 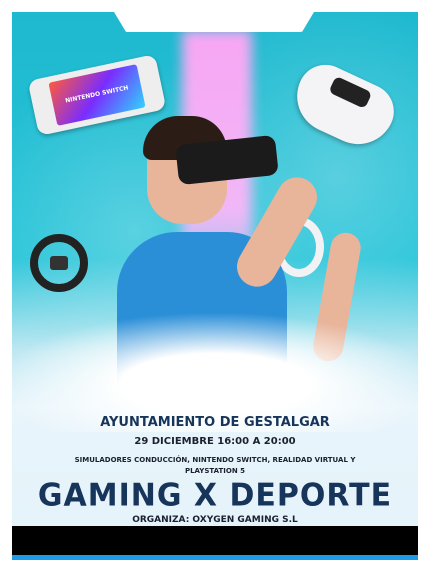 I want to click on switch-logo: NINTENDO SWITCH, so click(x=97, y=94).